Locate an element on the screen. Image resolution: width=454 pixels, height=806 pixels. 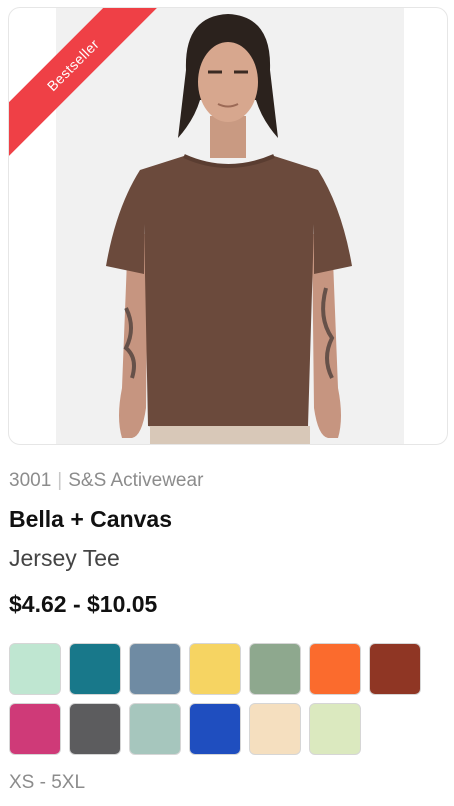
price-range: $4.62 - $10.05 is located at coordinates (83, 604).